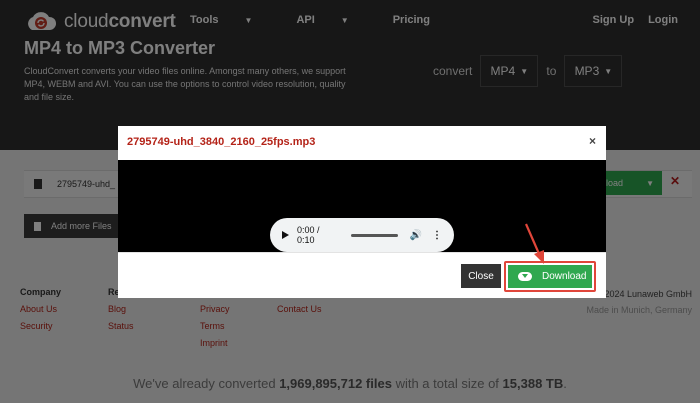  Describe the element at coordinates (308, 235) in the screenshot. I see `audio-time: 0:00 / 0:10` at that location.